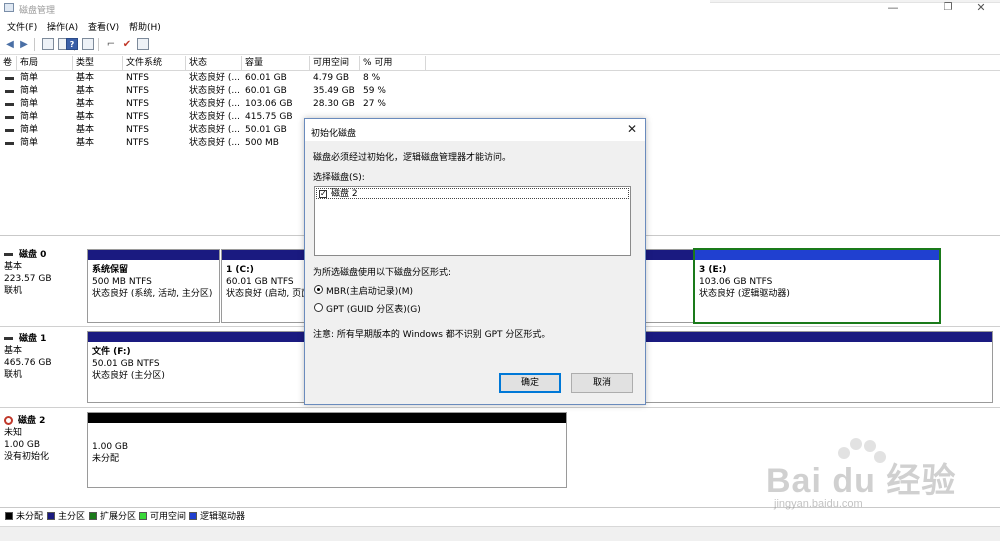 This screenshot has width=1000, height=541. Describe the element at coordinates (260, 282) in the screenshot. I see `partition-size: 60.01 GB NTFS` at that location.